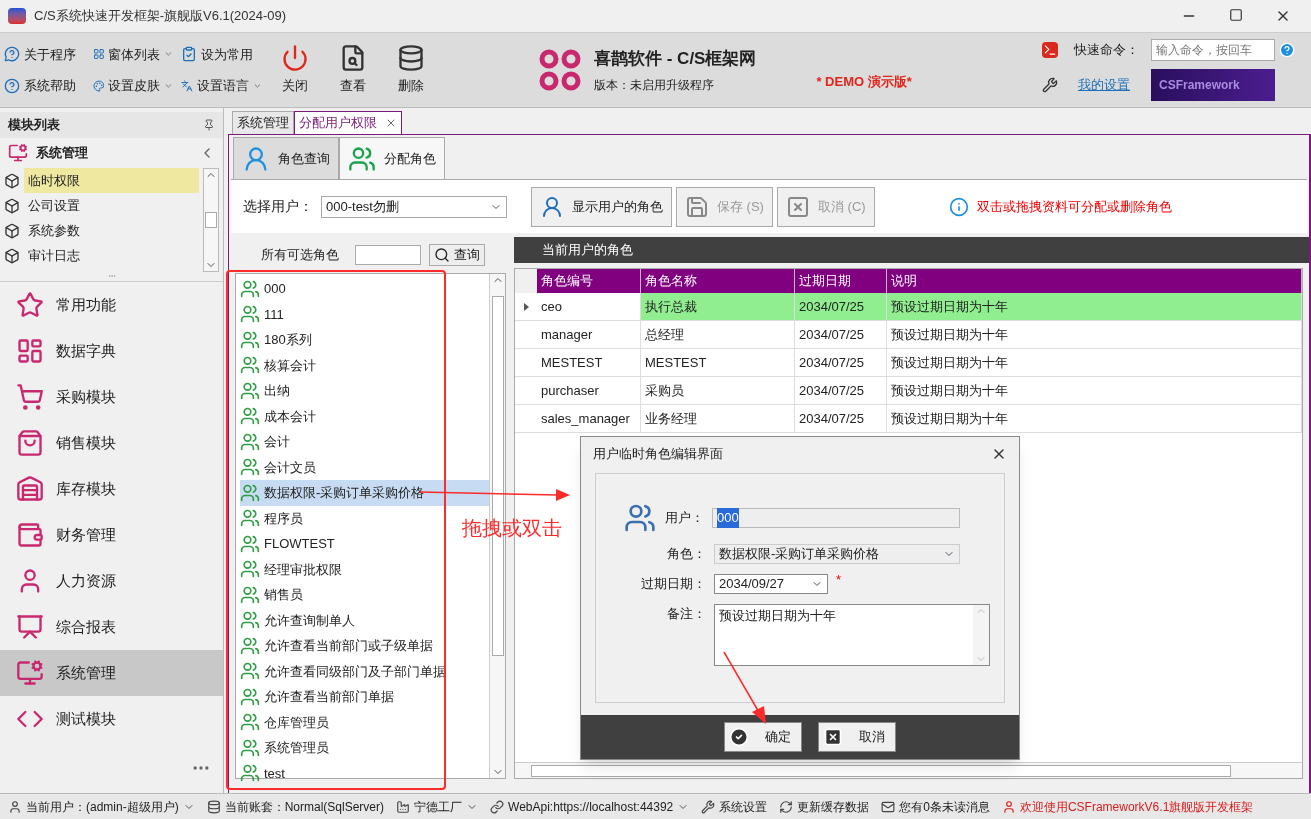 The height and width of the screenshot is (819, 1311). Describe the element at coordinates (908, 391) in the screenshot. I see `table-row: purchaser 采购员 2034/07/25 预设过期日期为十年` at that location.